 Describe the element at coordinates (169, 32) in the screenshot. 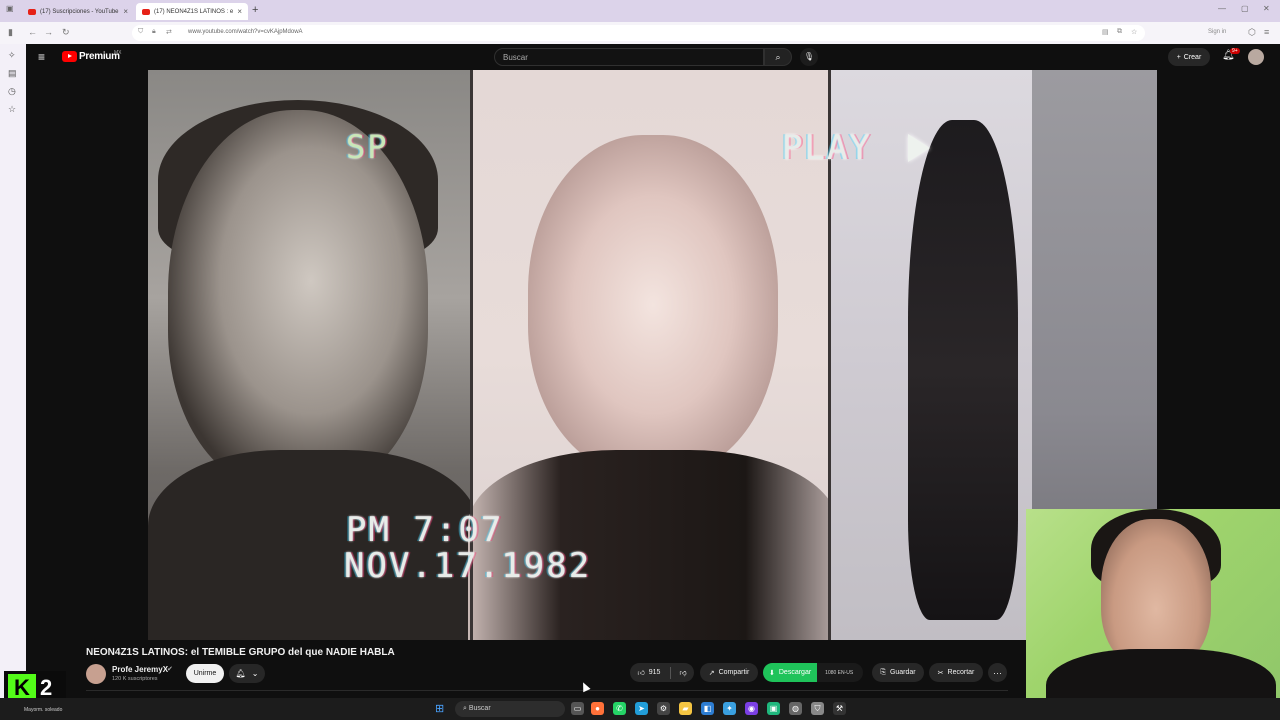

I see `permissions-icon: ⇄` at that location.